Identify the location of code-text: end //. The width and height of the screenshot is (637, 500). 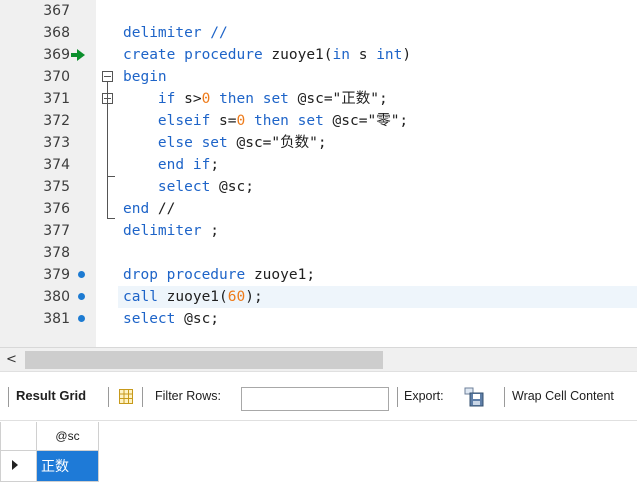
(149, 209).